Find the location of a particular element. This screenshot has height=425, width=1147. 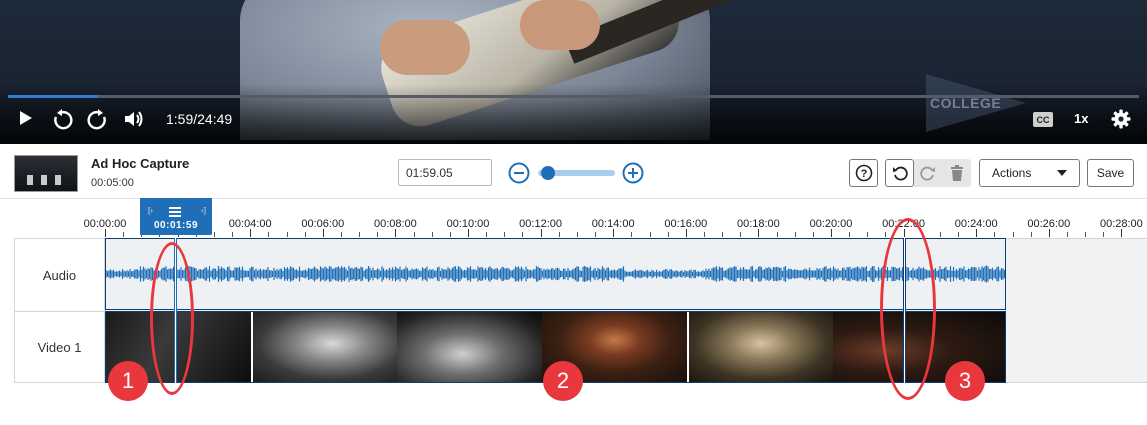

help-button: ? is located at coordinates (863, 173).